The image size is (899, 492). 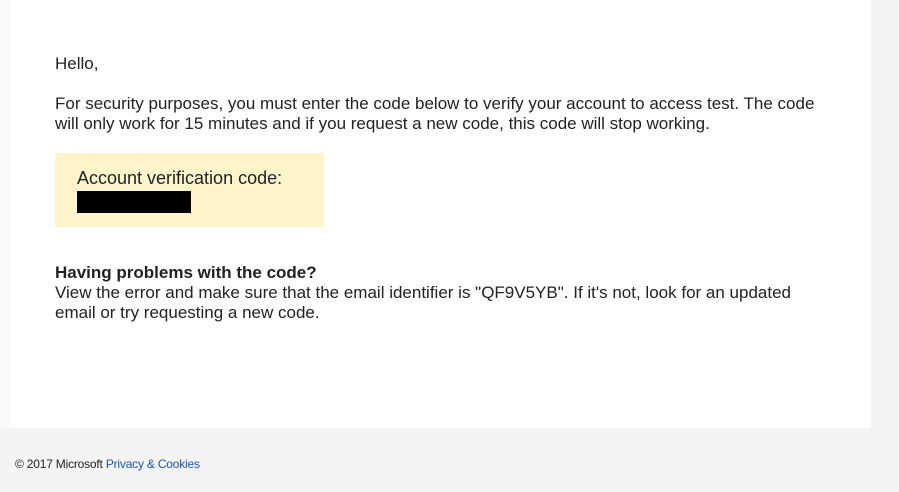 I want to click on left-background-strip, so click(x=5, y=215).